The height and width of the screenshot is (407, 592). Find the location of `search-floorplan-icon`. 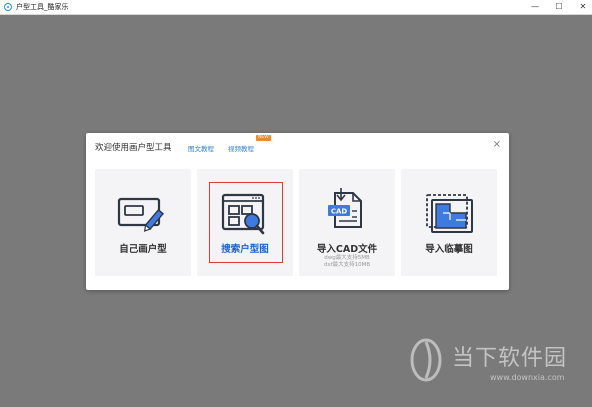

search-floorplan-icon is located at coordinates (243, 214).